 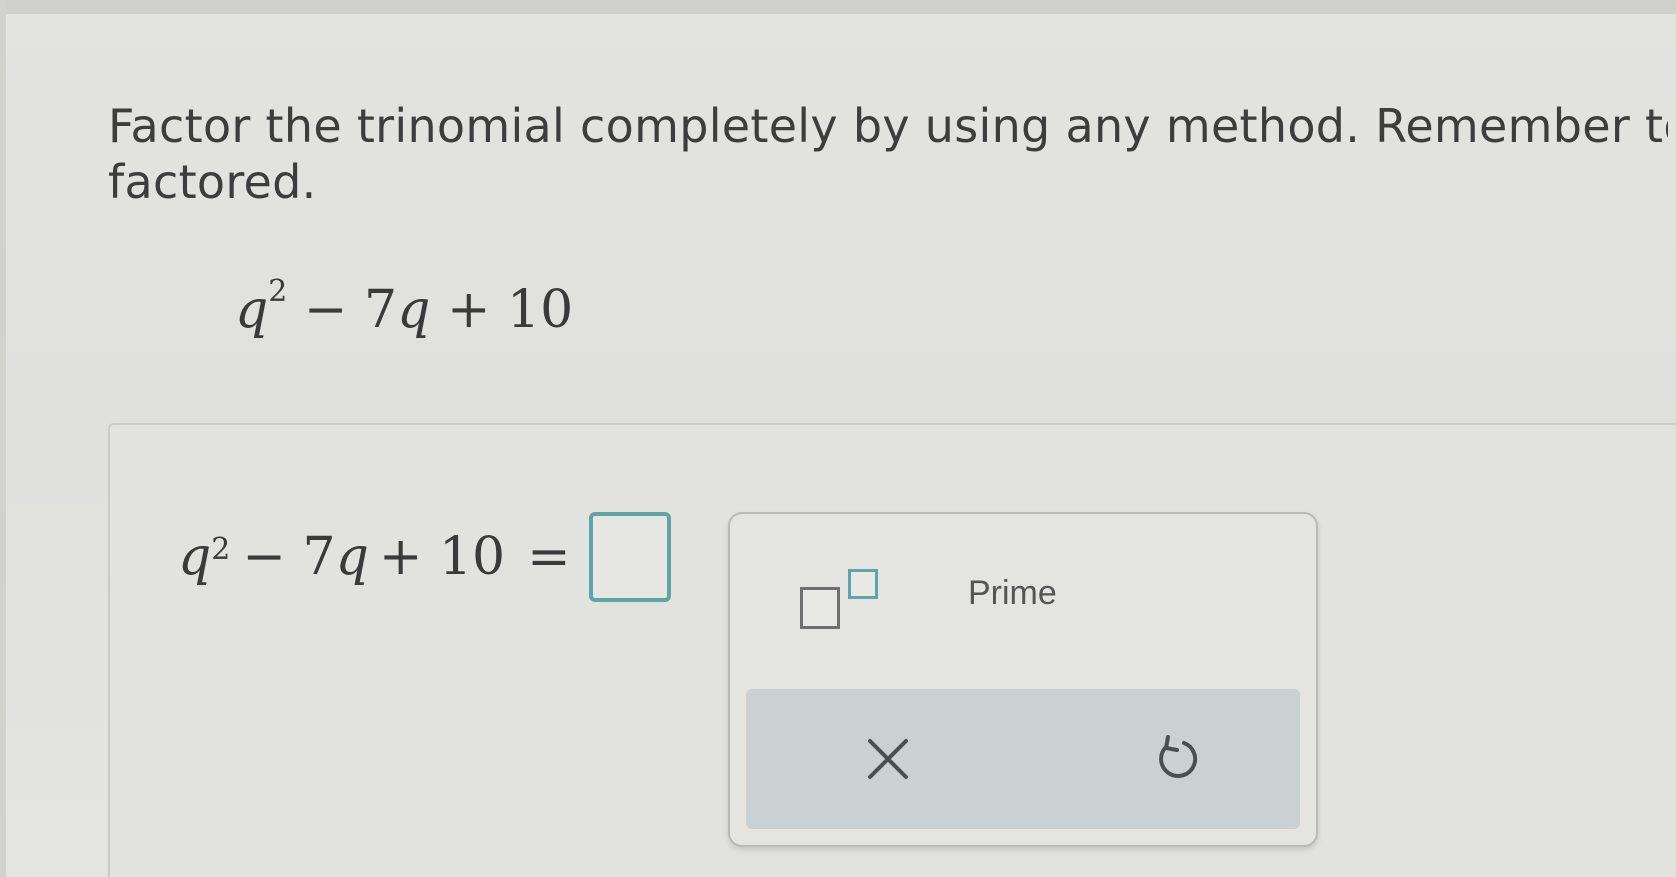 What do you see at coordinates (838, 7) in the screenshot?
I see `screen-top-edge` at bounding box center [838, 7].